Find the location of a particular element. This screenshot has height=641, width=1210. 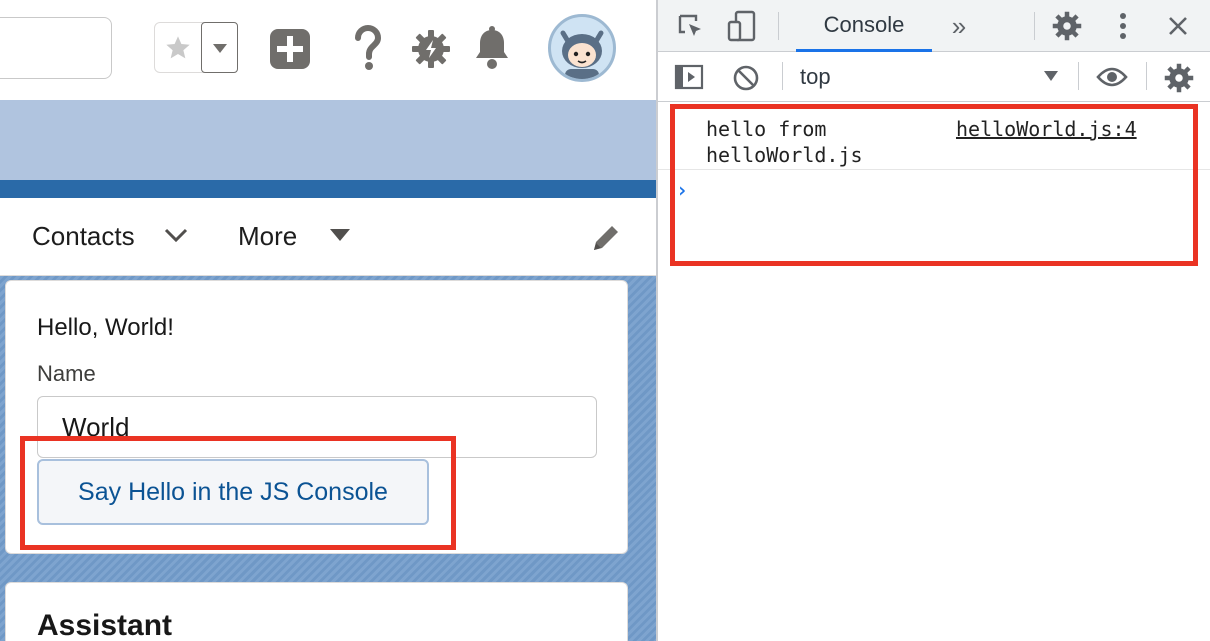

global-header is located at coordinates (328, 50).